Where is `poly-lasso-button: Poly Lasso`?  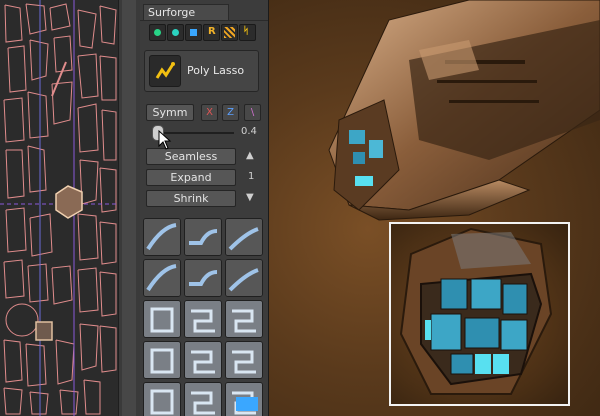
poly-lasso-button: Poly Lasso is located at coordinates (201, 71).